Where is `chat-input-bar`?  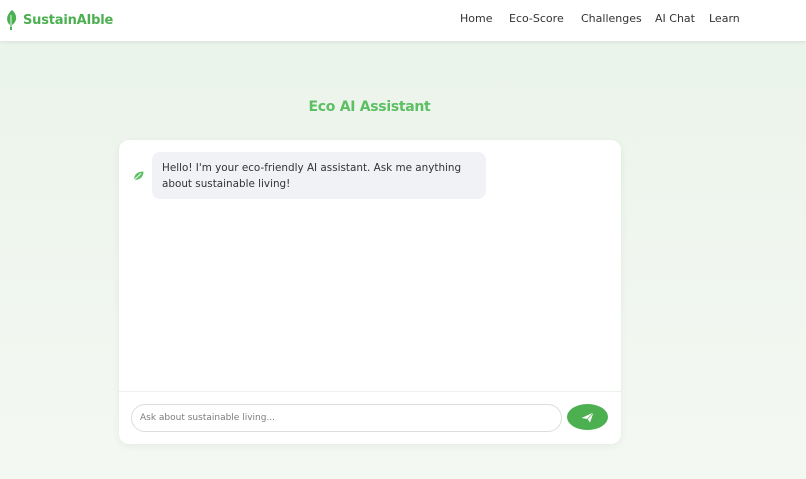
chat-input-bar is located at coordinates (370, 417).